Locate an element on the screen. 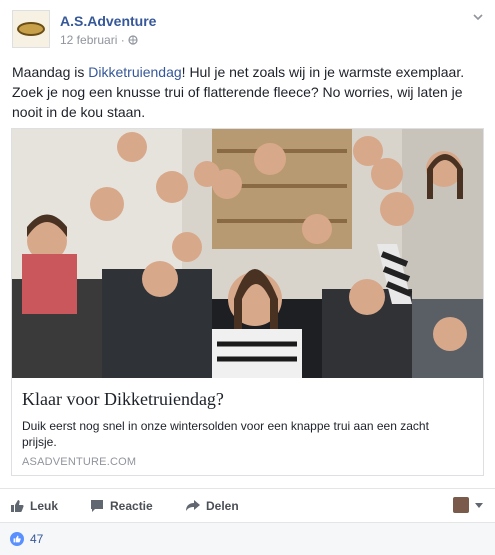 The width and height of the screenshot is (495, 555). user-avatar is located at coordinates (461, 505).